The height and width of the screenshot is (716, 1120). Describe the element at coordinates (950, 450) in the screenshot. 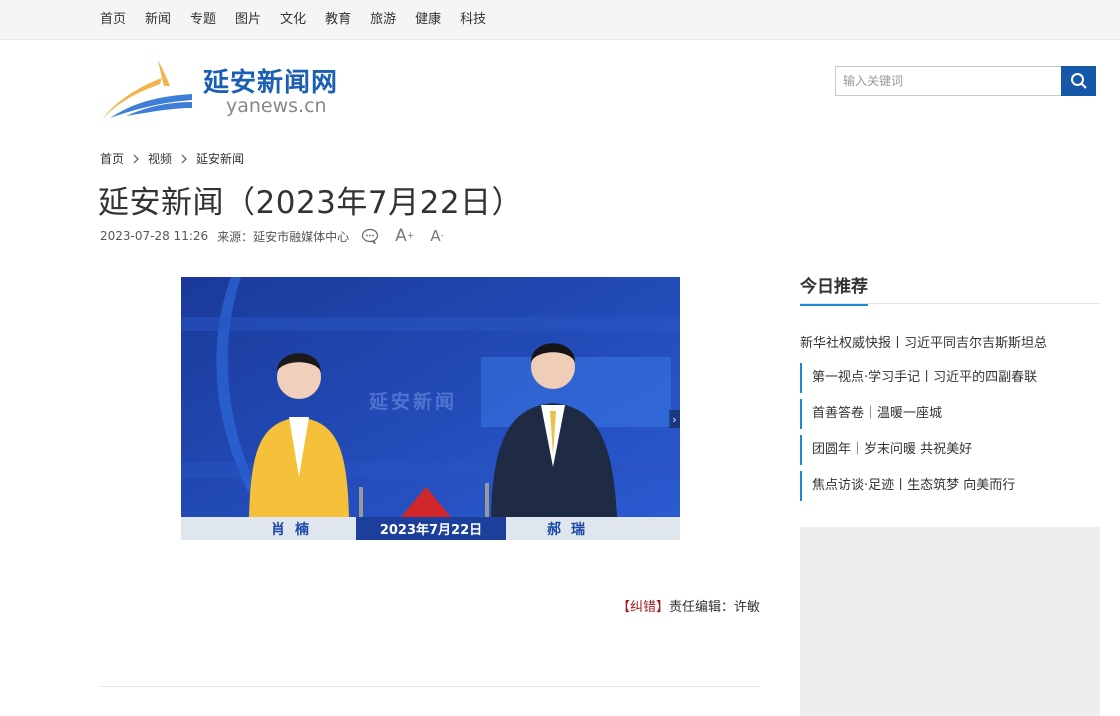

I see `recommend-item: 团圆年｜岁末问暖 共祝美好` at that location.